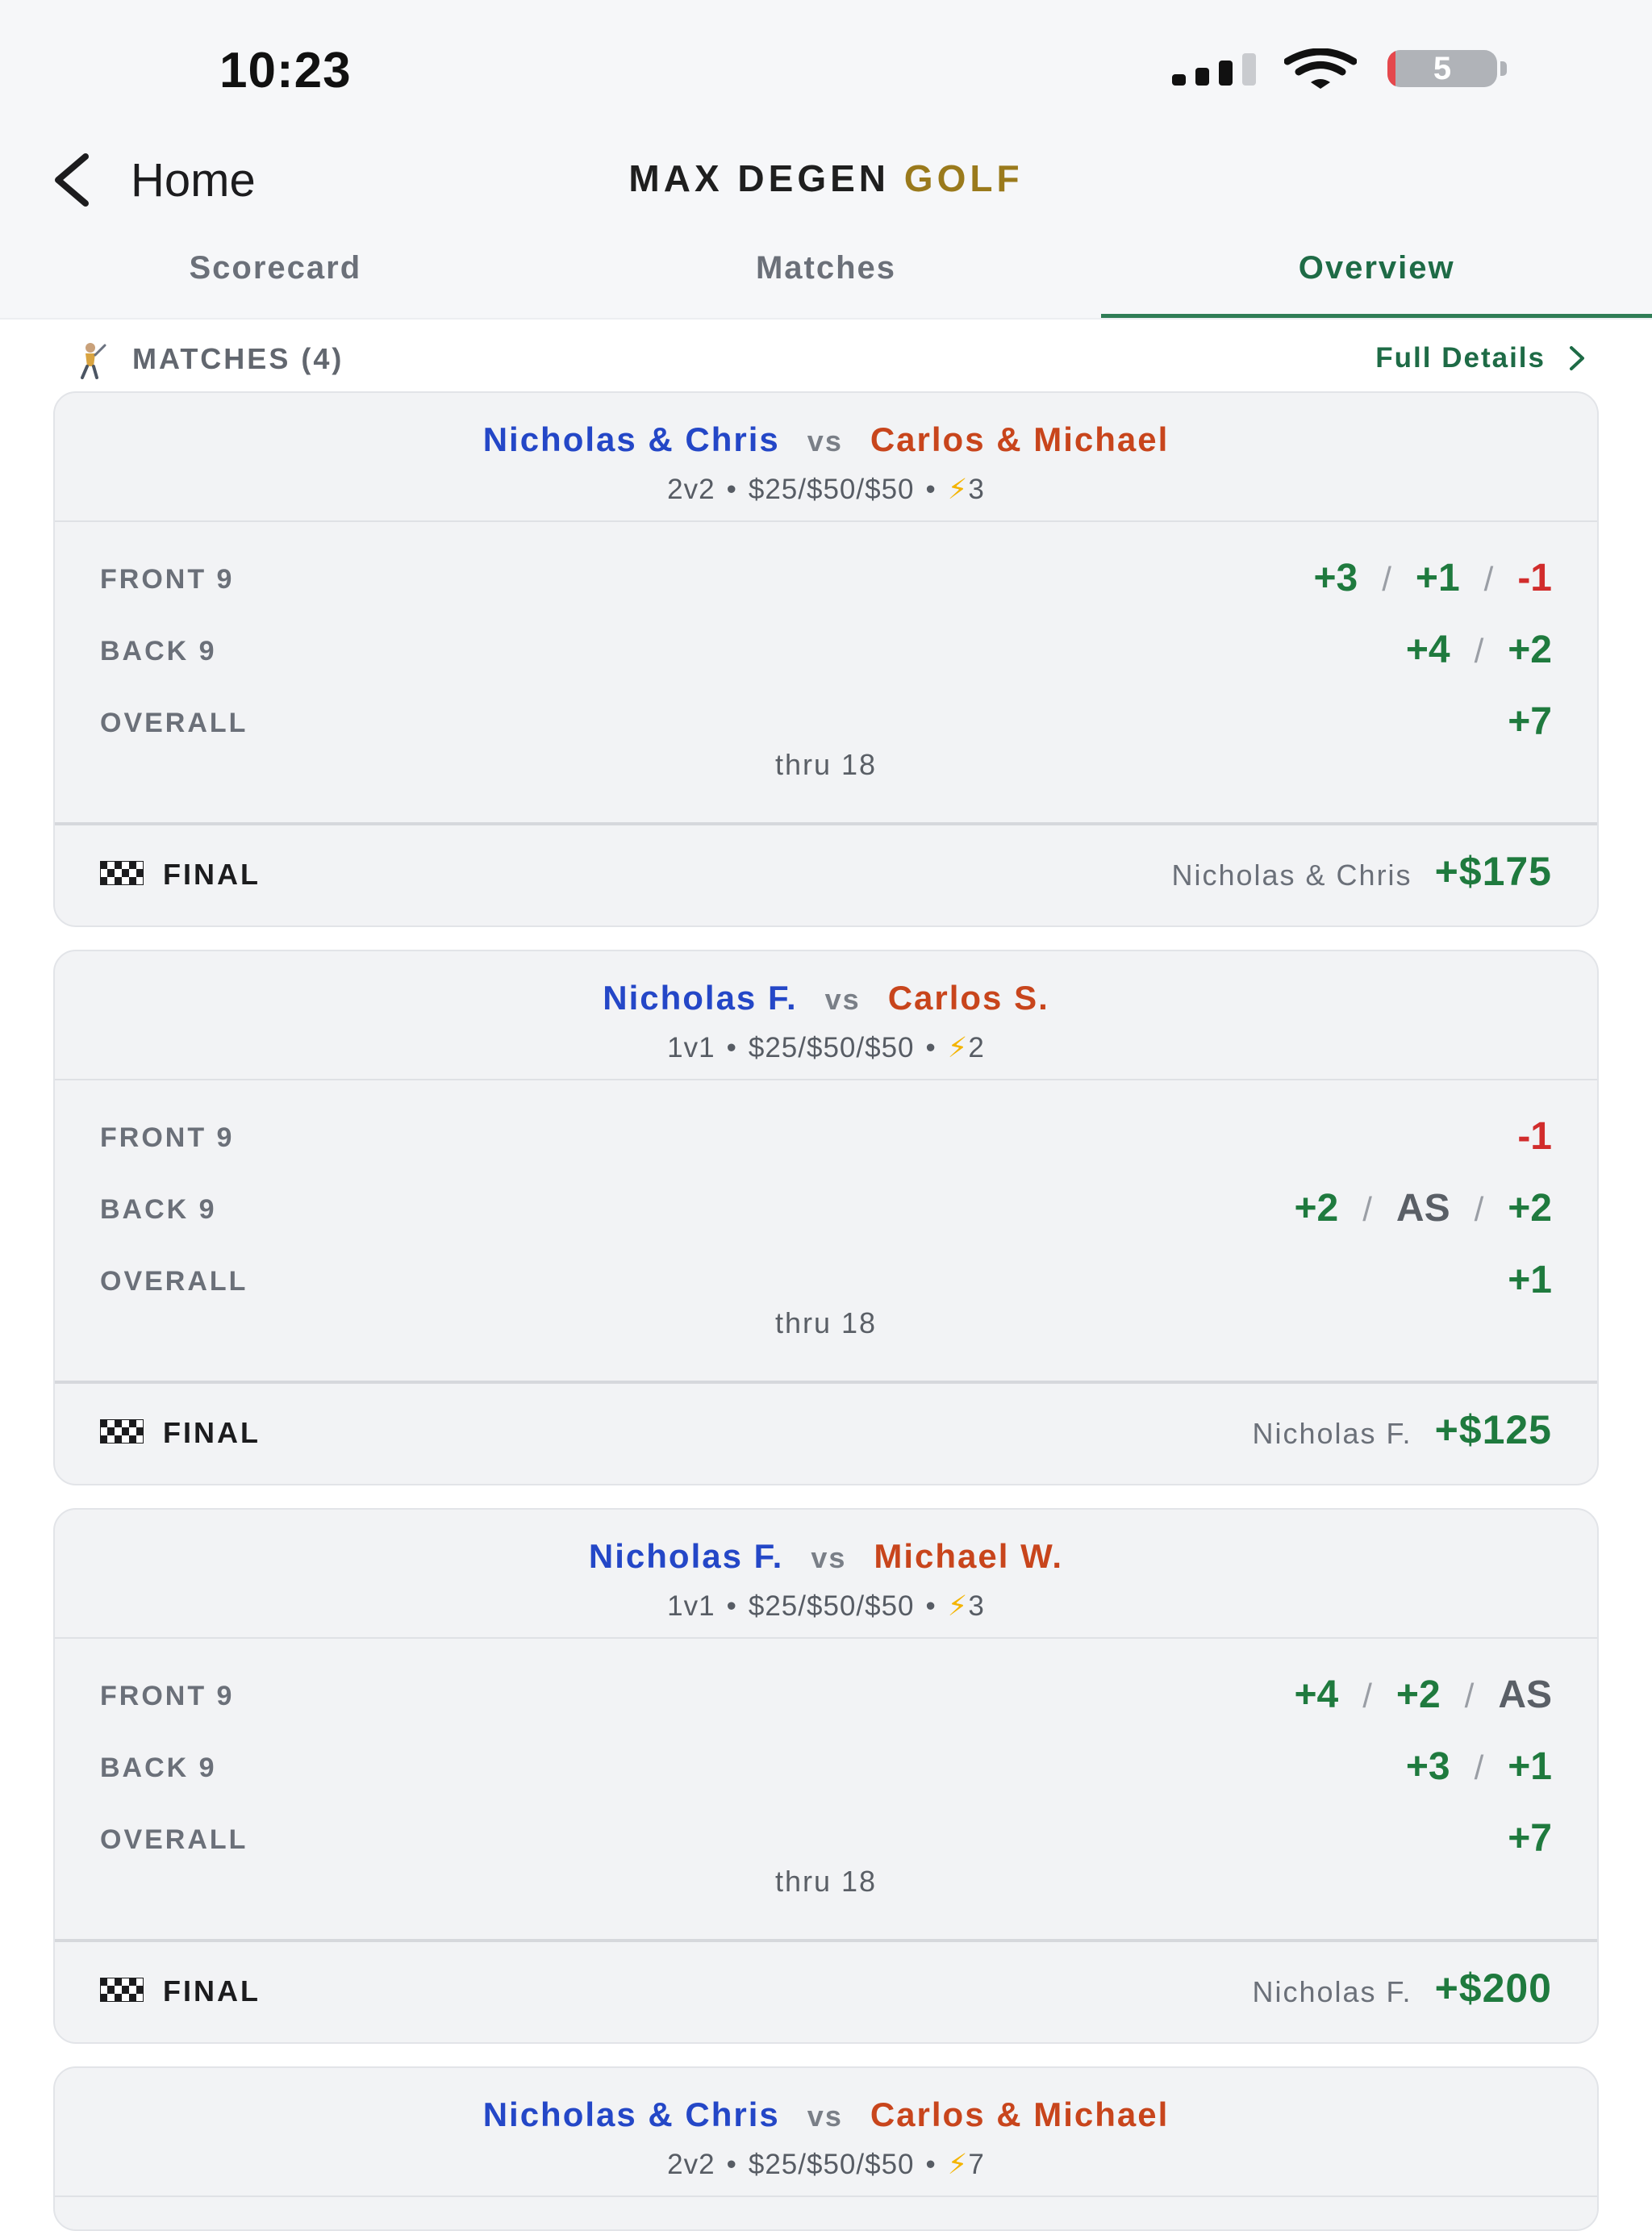 The image size is (1652, 2231). I want to click on app-title: MAX DEGEN GOLF, so click(826, 178).